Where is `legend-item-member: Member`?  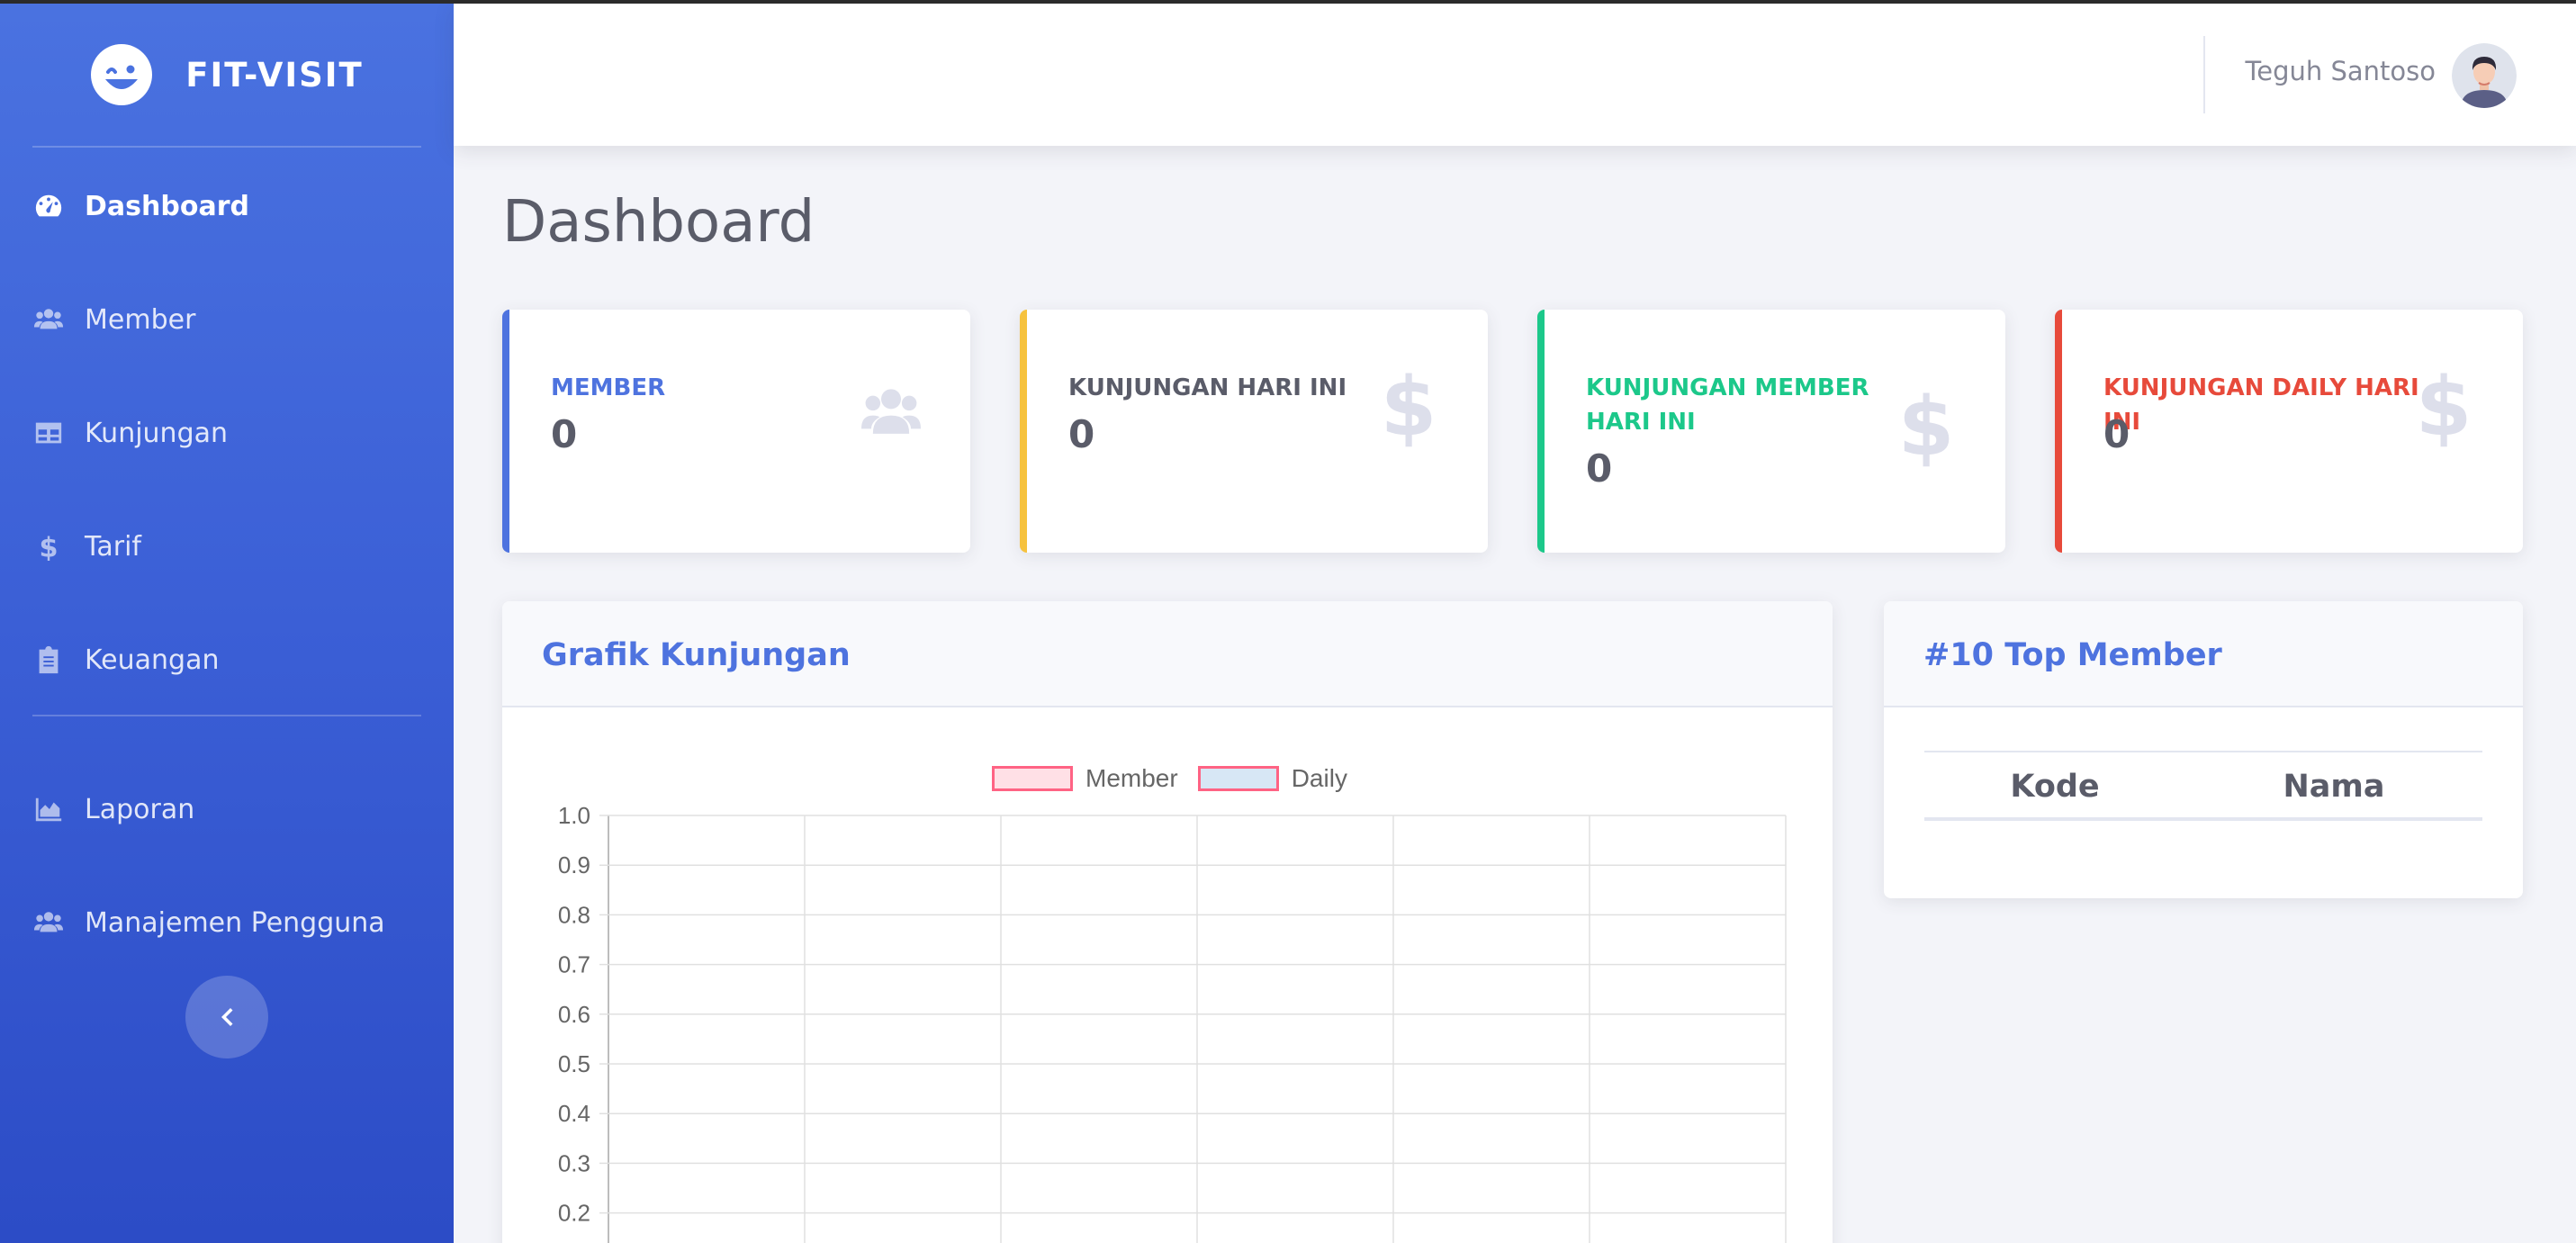
legend-item-member: Member is located at coordinates (1085, 778).